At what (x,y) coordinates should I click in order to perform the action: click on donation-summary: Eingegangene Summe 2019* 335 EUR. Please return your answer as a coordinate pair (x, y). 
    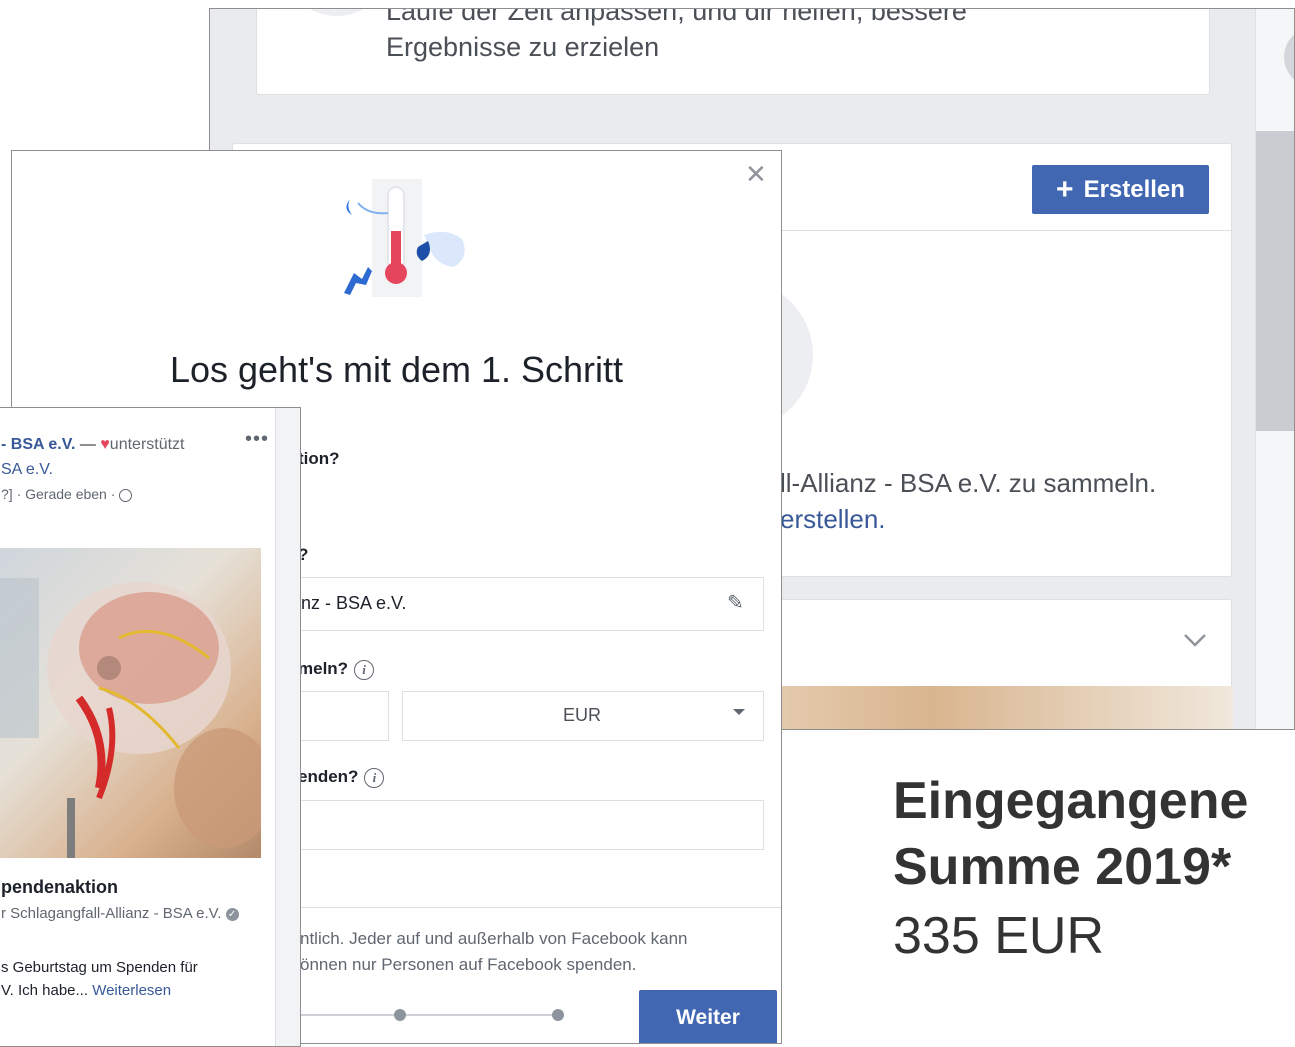
    Looking at the image, I should click on (1070, 870).